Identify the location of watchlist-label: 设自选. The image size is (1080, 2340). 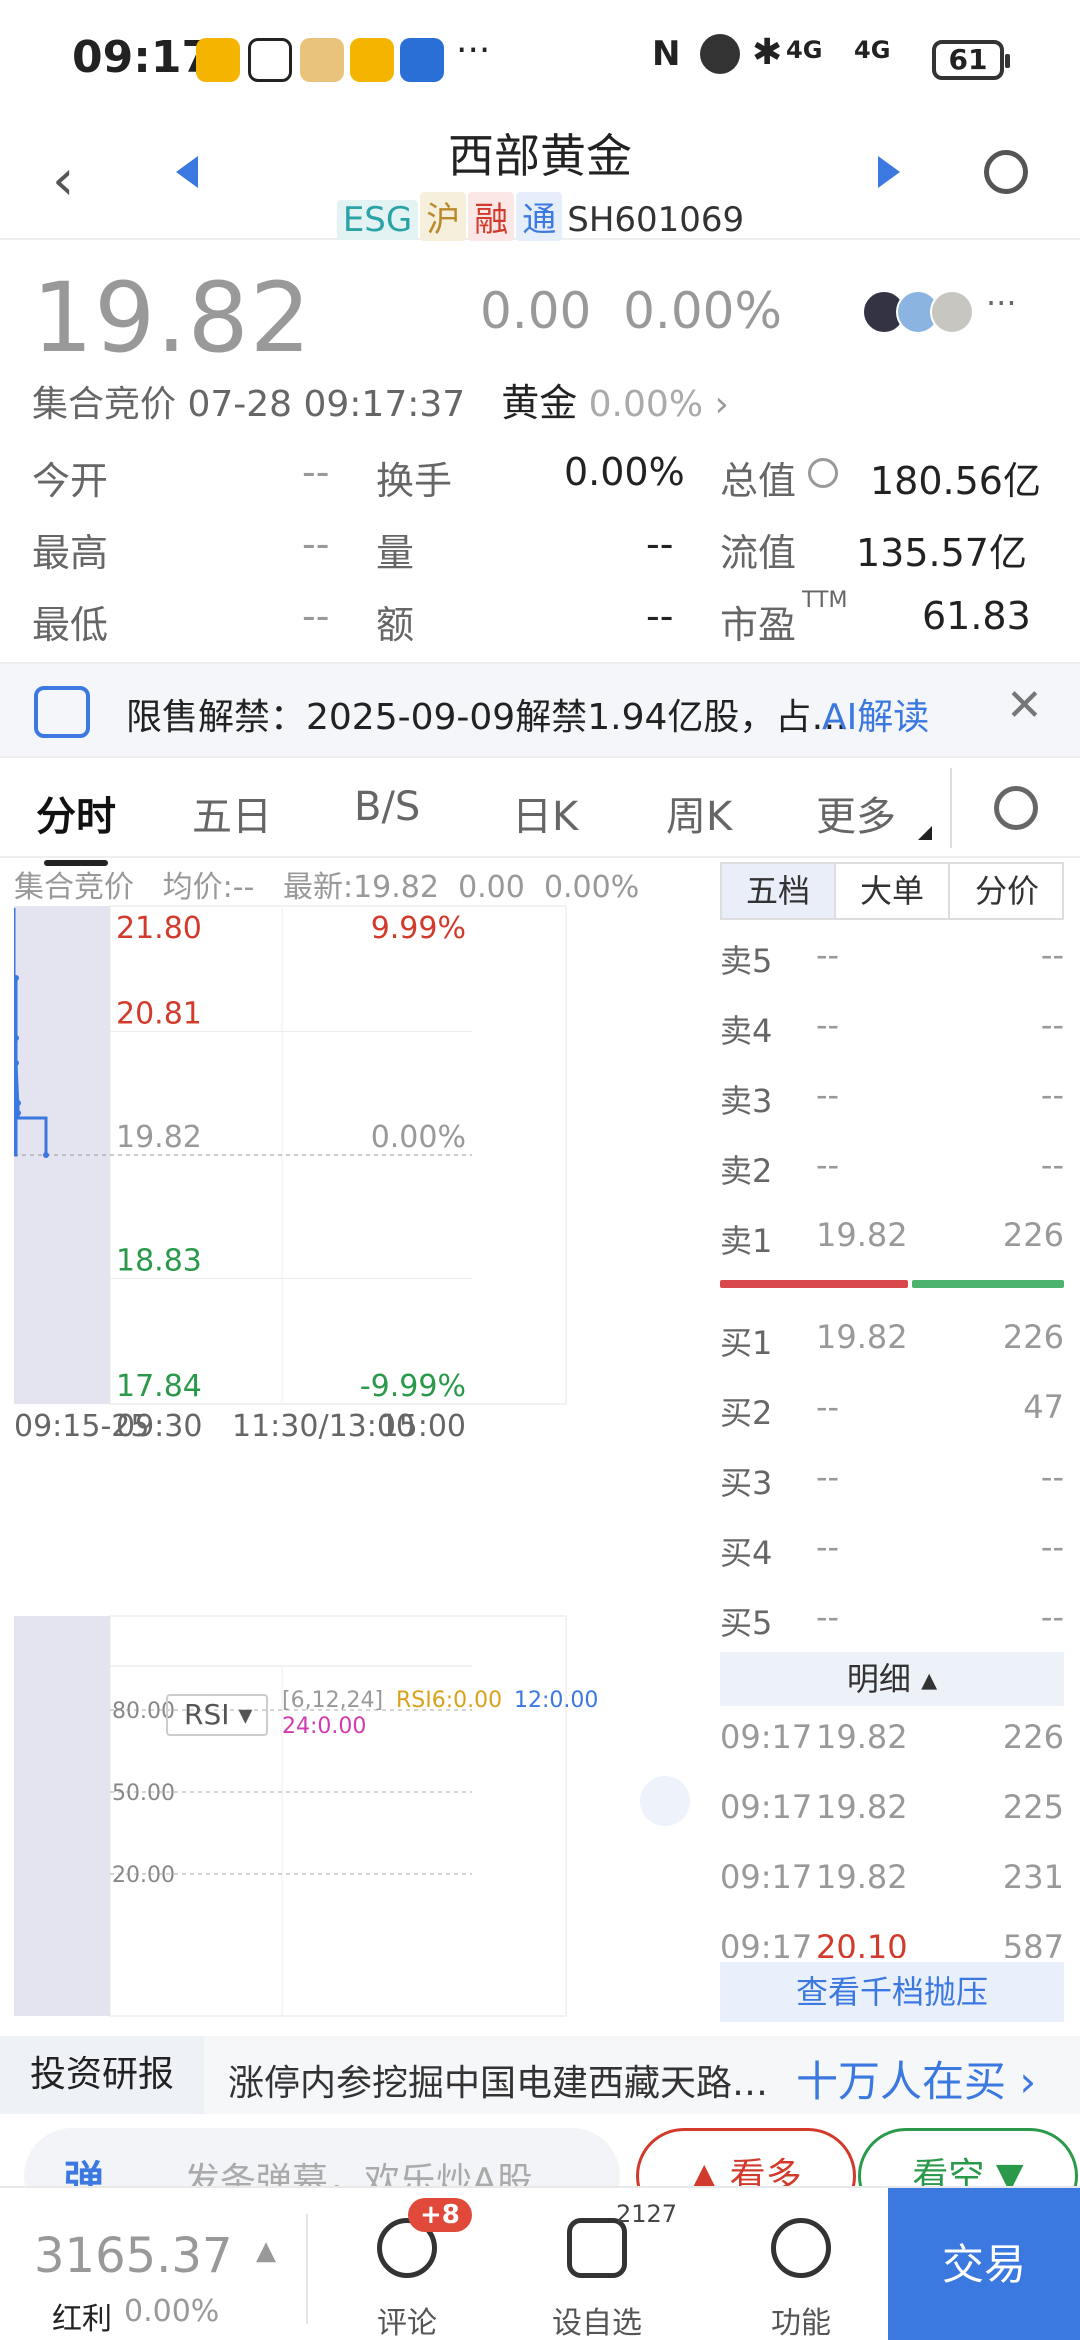
(597, 2323).